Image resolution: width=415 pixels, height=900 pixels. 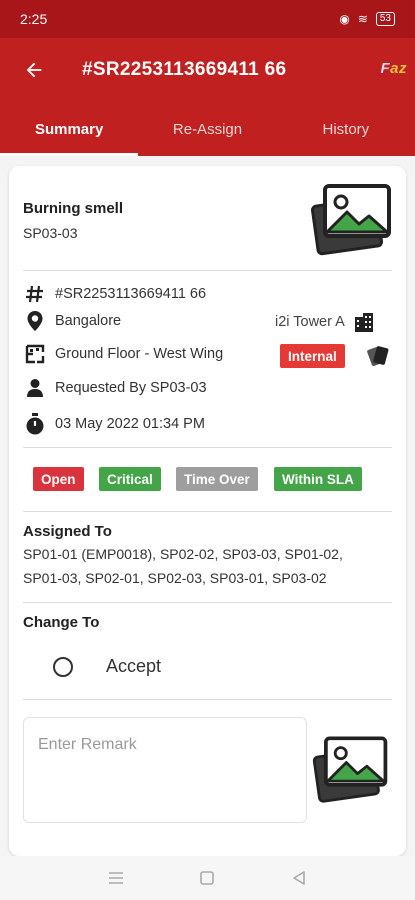 I want to click on issue-code: SP03-03, so click(x=50, y=233).